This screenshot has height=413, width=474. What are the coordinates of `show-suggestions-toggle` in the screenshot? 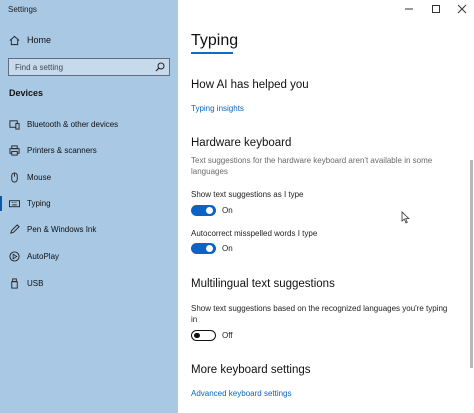 It's located at (203, 210).